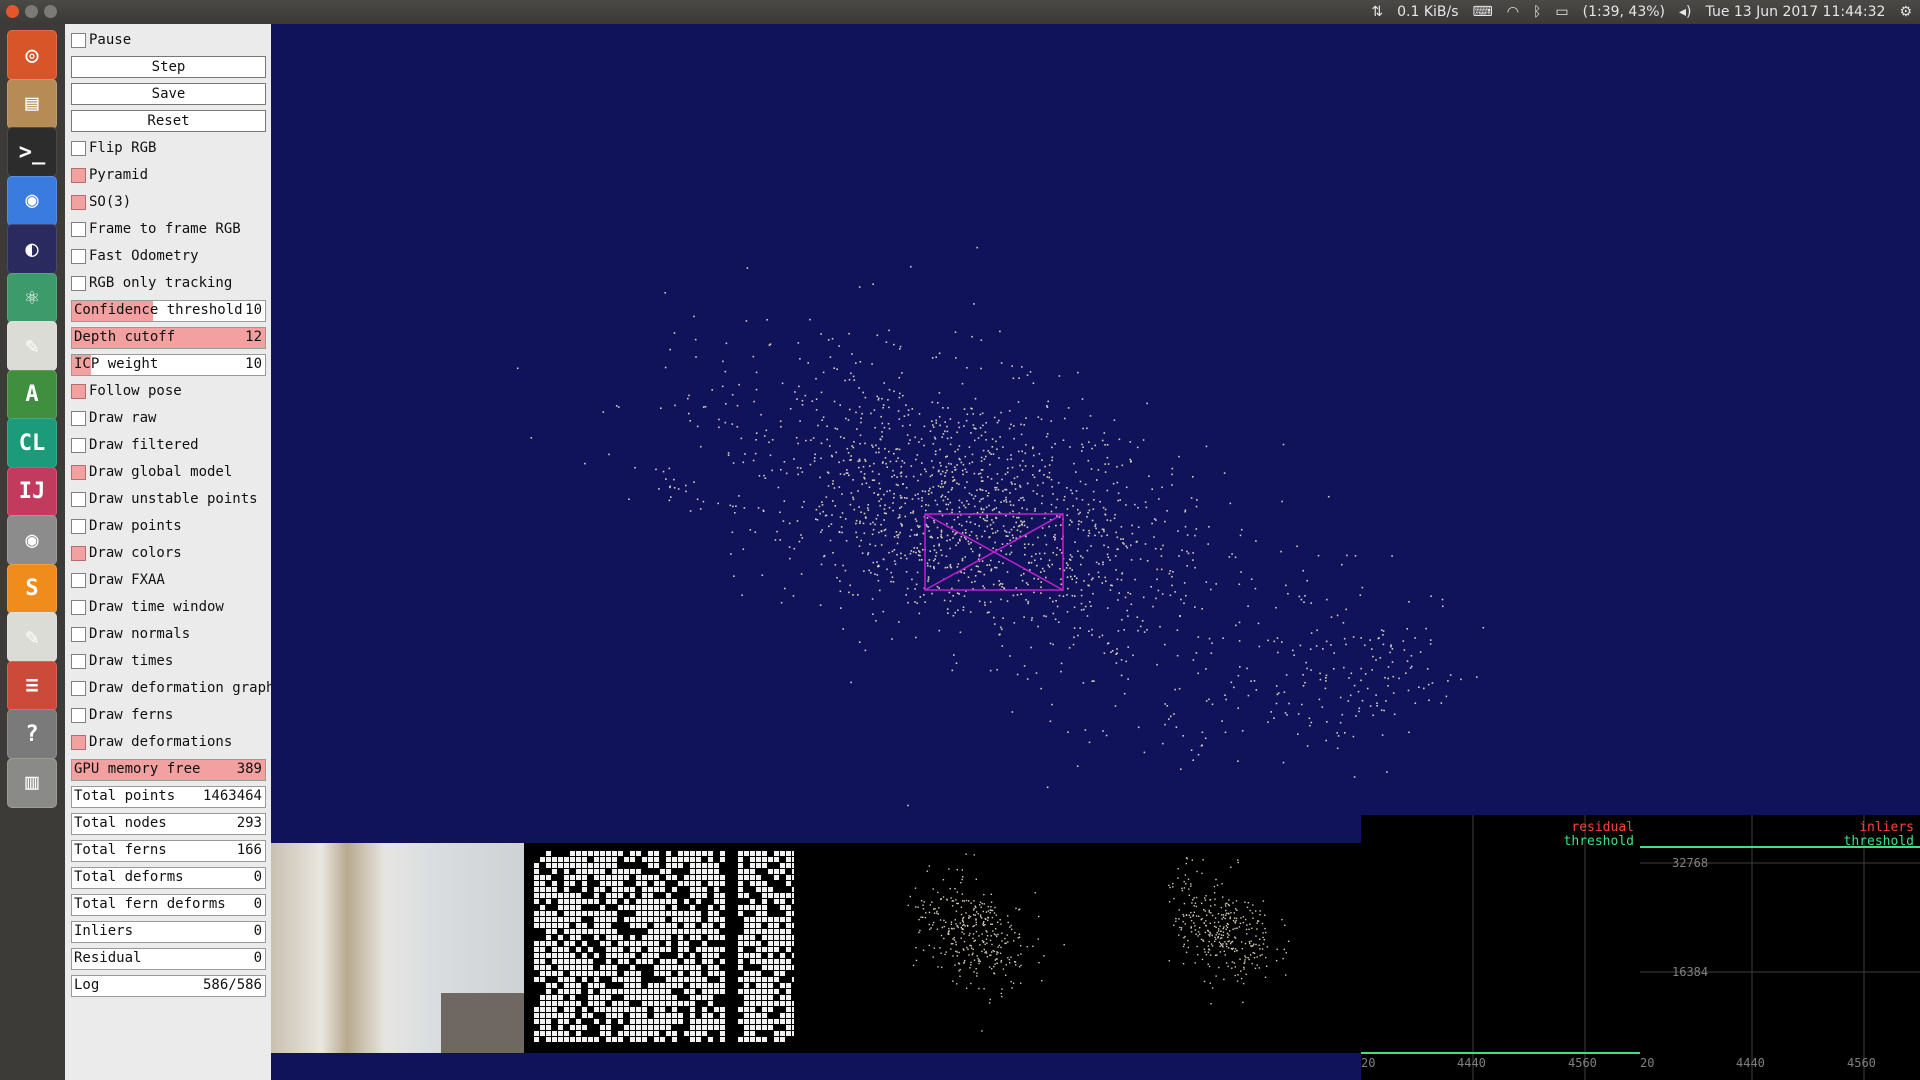 This screenshot has height=1080, width=1920. What do you see at coordinates (168, 419) in the screenshot?
I see `draw-raw-checkbox: Draw raw` at bounding box center [168, 419].